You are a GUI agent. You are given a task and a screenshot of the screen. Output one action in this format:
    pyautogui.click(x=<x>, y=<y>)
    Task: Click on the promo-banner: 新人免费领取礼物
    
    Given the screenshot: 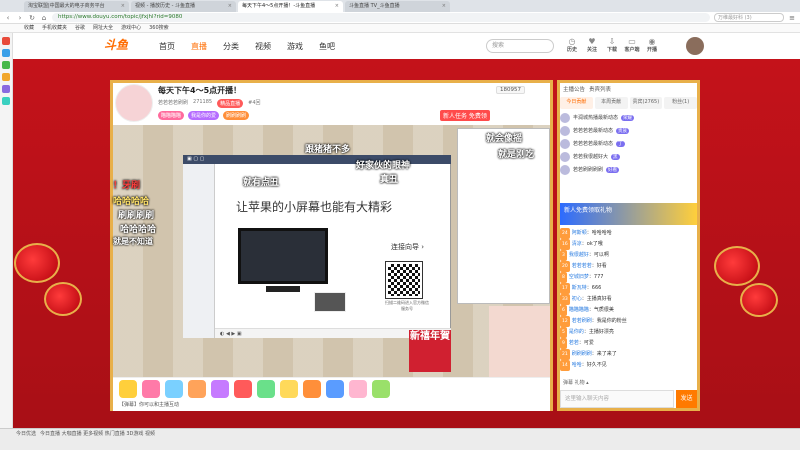 What is the action you would take?
    pyautogui.click(x=628, y=214)
    